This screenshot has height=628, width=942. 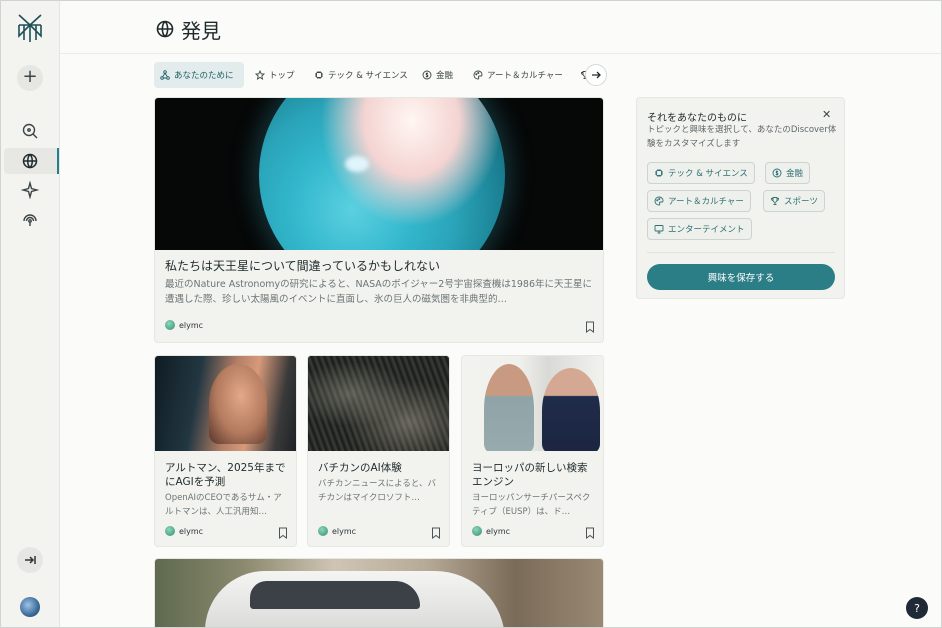 What do you see at coordinates (30, 314) in the screenshot?
I see `sidebar: +` at bounding box center [30, 314].